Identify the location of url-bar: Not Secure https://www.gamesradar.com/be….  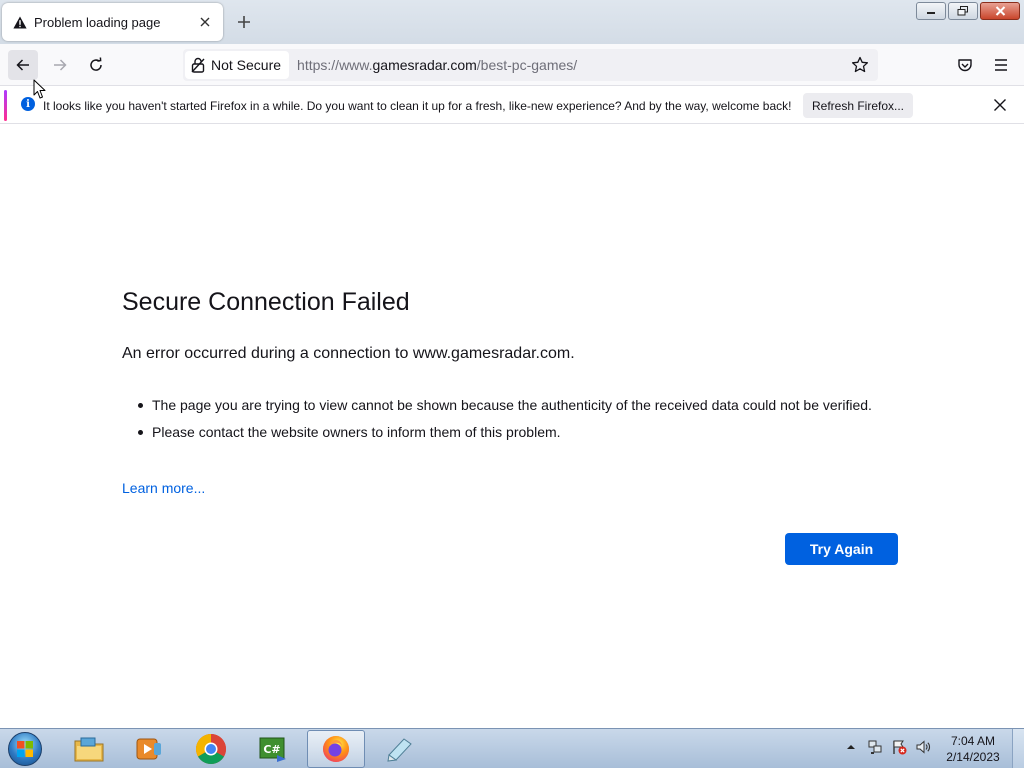
(530, 65).